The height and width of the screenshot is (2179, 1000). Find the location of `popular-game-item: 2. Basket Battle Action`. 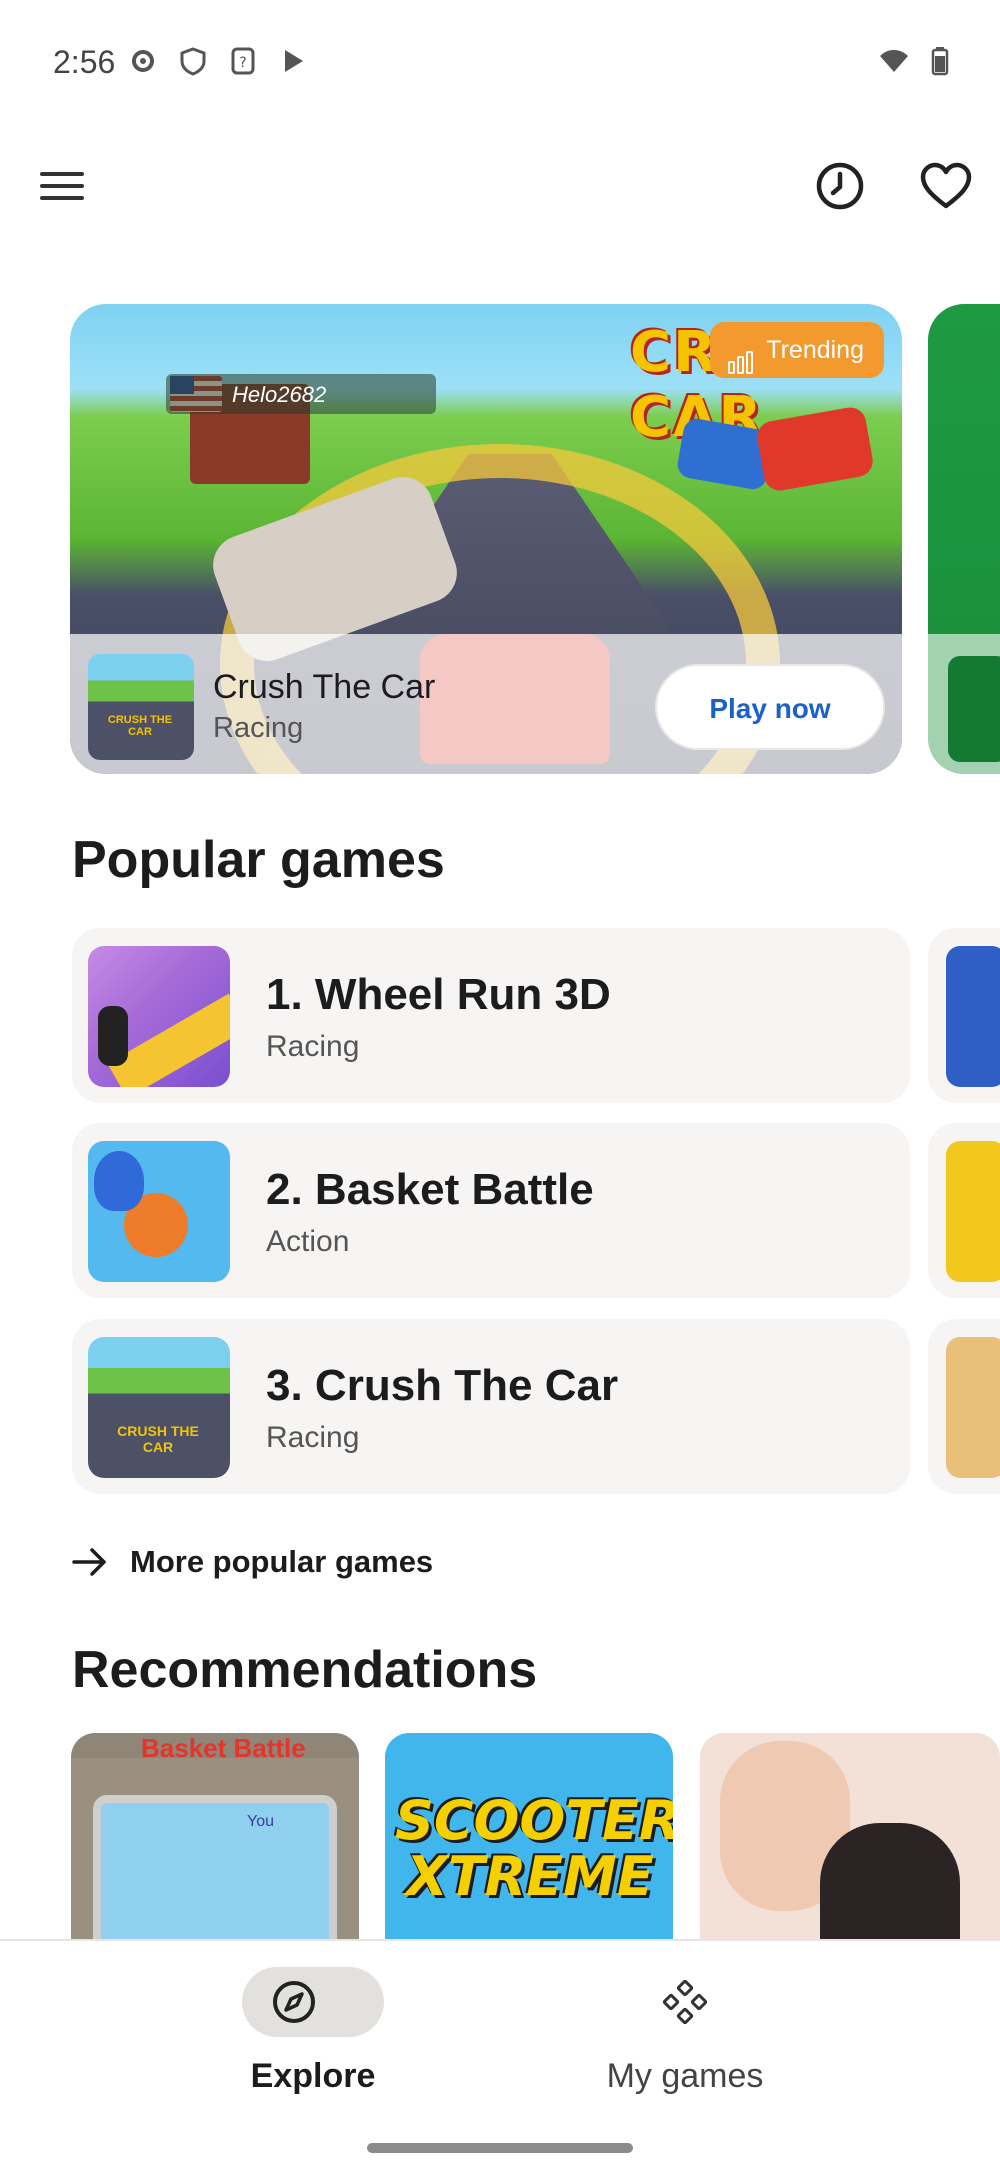

popular-game-item: 2. Basket Battle Action is located at coordinates (491, 1210).